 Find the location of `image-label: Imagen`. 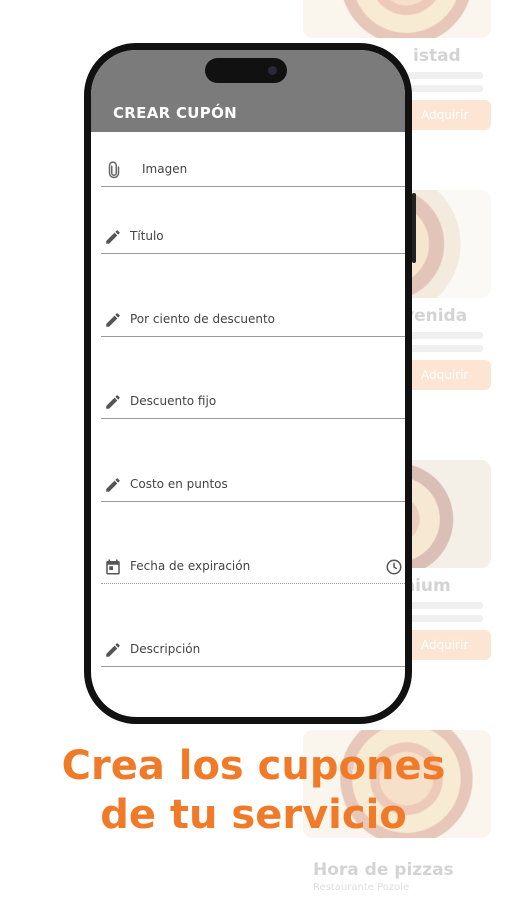

image-label: Imagen is located at coordinates (165, 169).